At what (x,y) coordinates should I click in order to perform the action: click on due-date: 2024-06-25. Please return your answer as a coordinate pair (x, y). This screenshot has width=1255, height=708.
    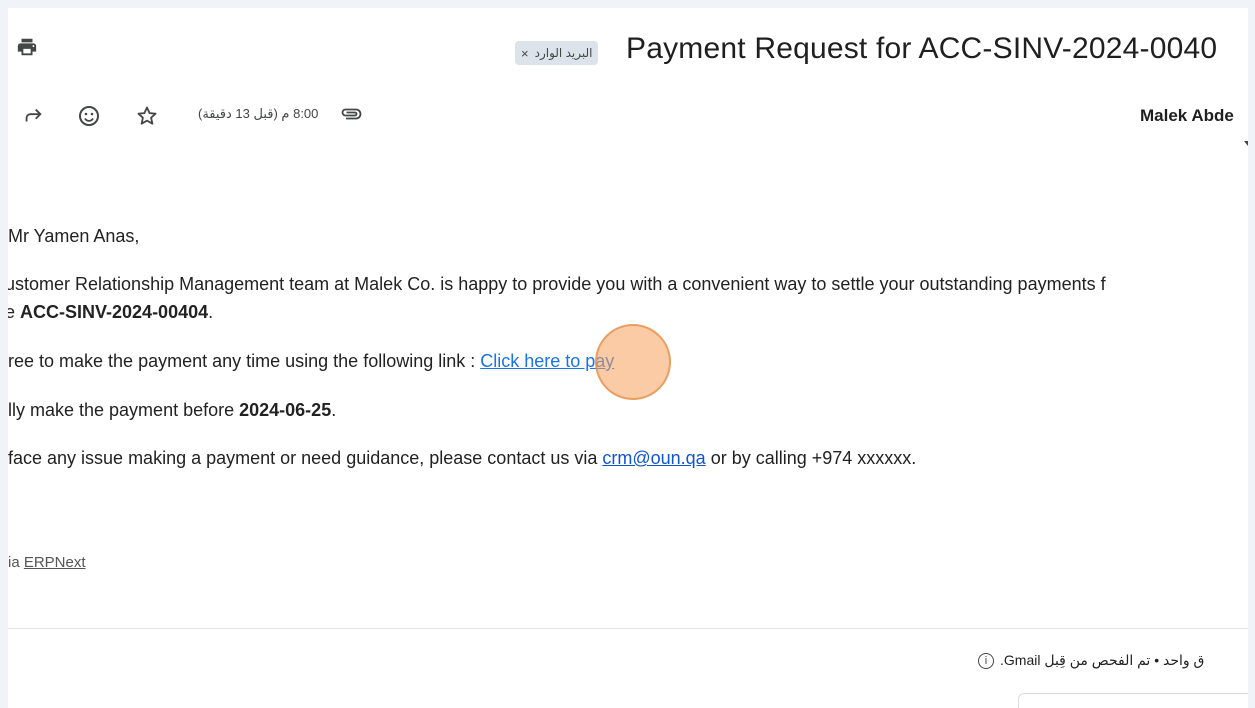
    Looking at the image, I should click on (285, 410).